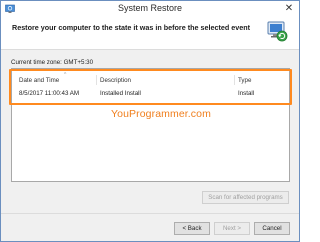 The width and height of the screenshot is (320, 242). I want to click on system-restore-icon, so click(277, 31).